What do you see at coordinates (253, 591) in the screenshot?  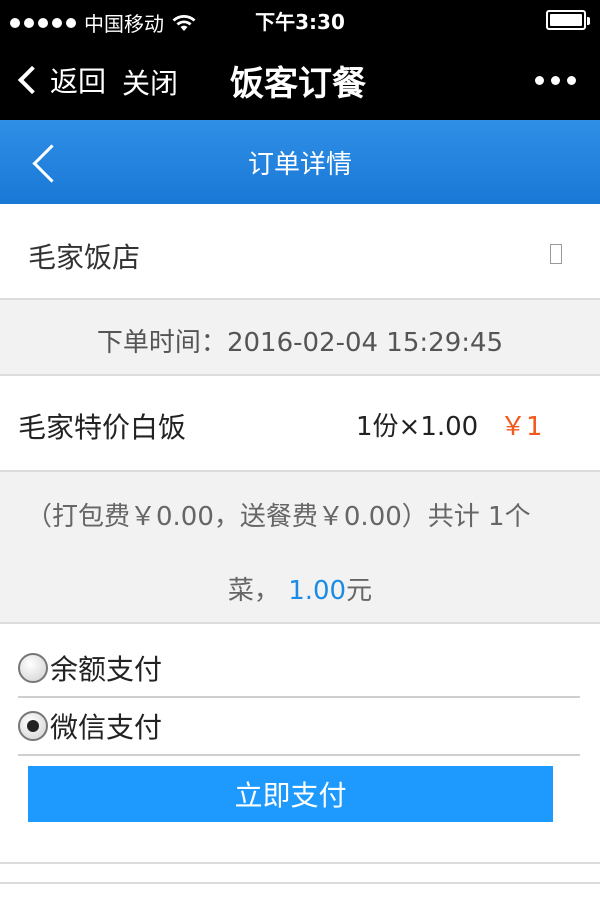 I see `summary-prefix: 菜，` at bounding box center [253, 591].